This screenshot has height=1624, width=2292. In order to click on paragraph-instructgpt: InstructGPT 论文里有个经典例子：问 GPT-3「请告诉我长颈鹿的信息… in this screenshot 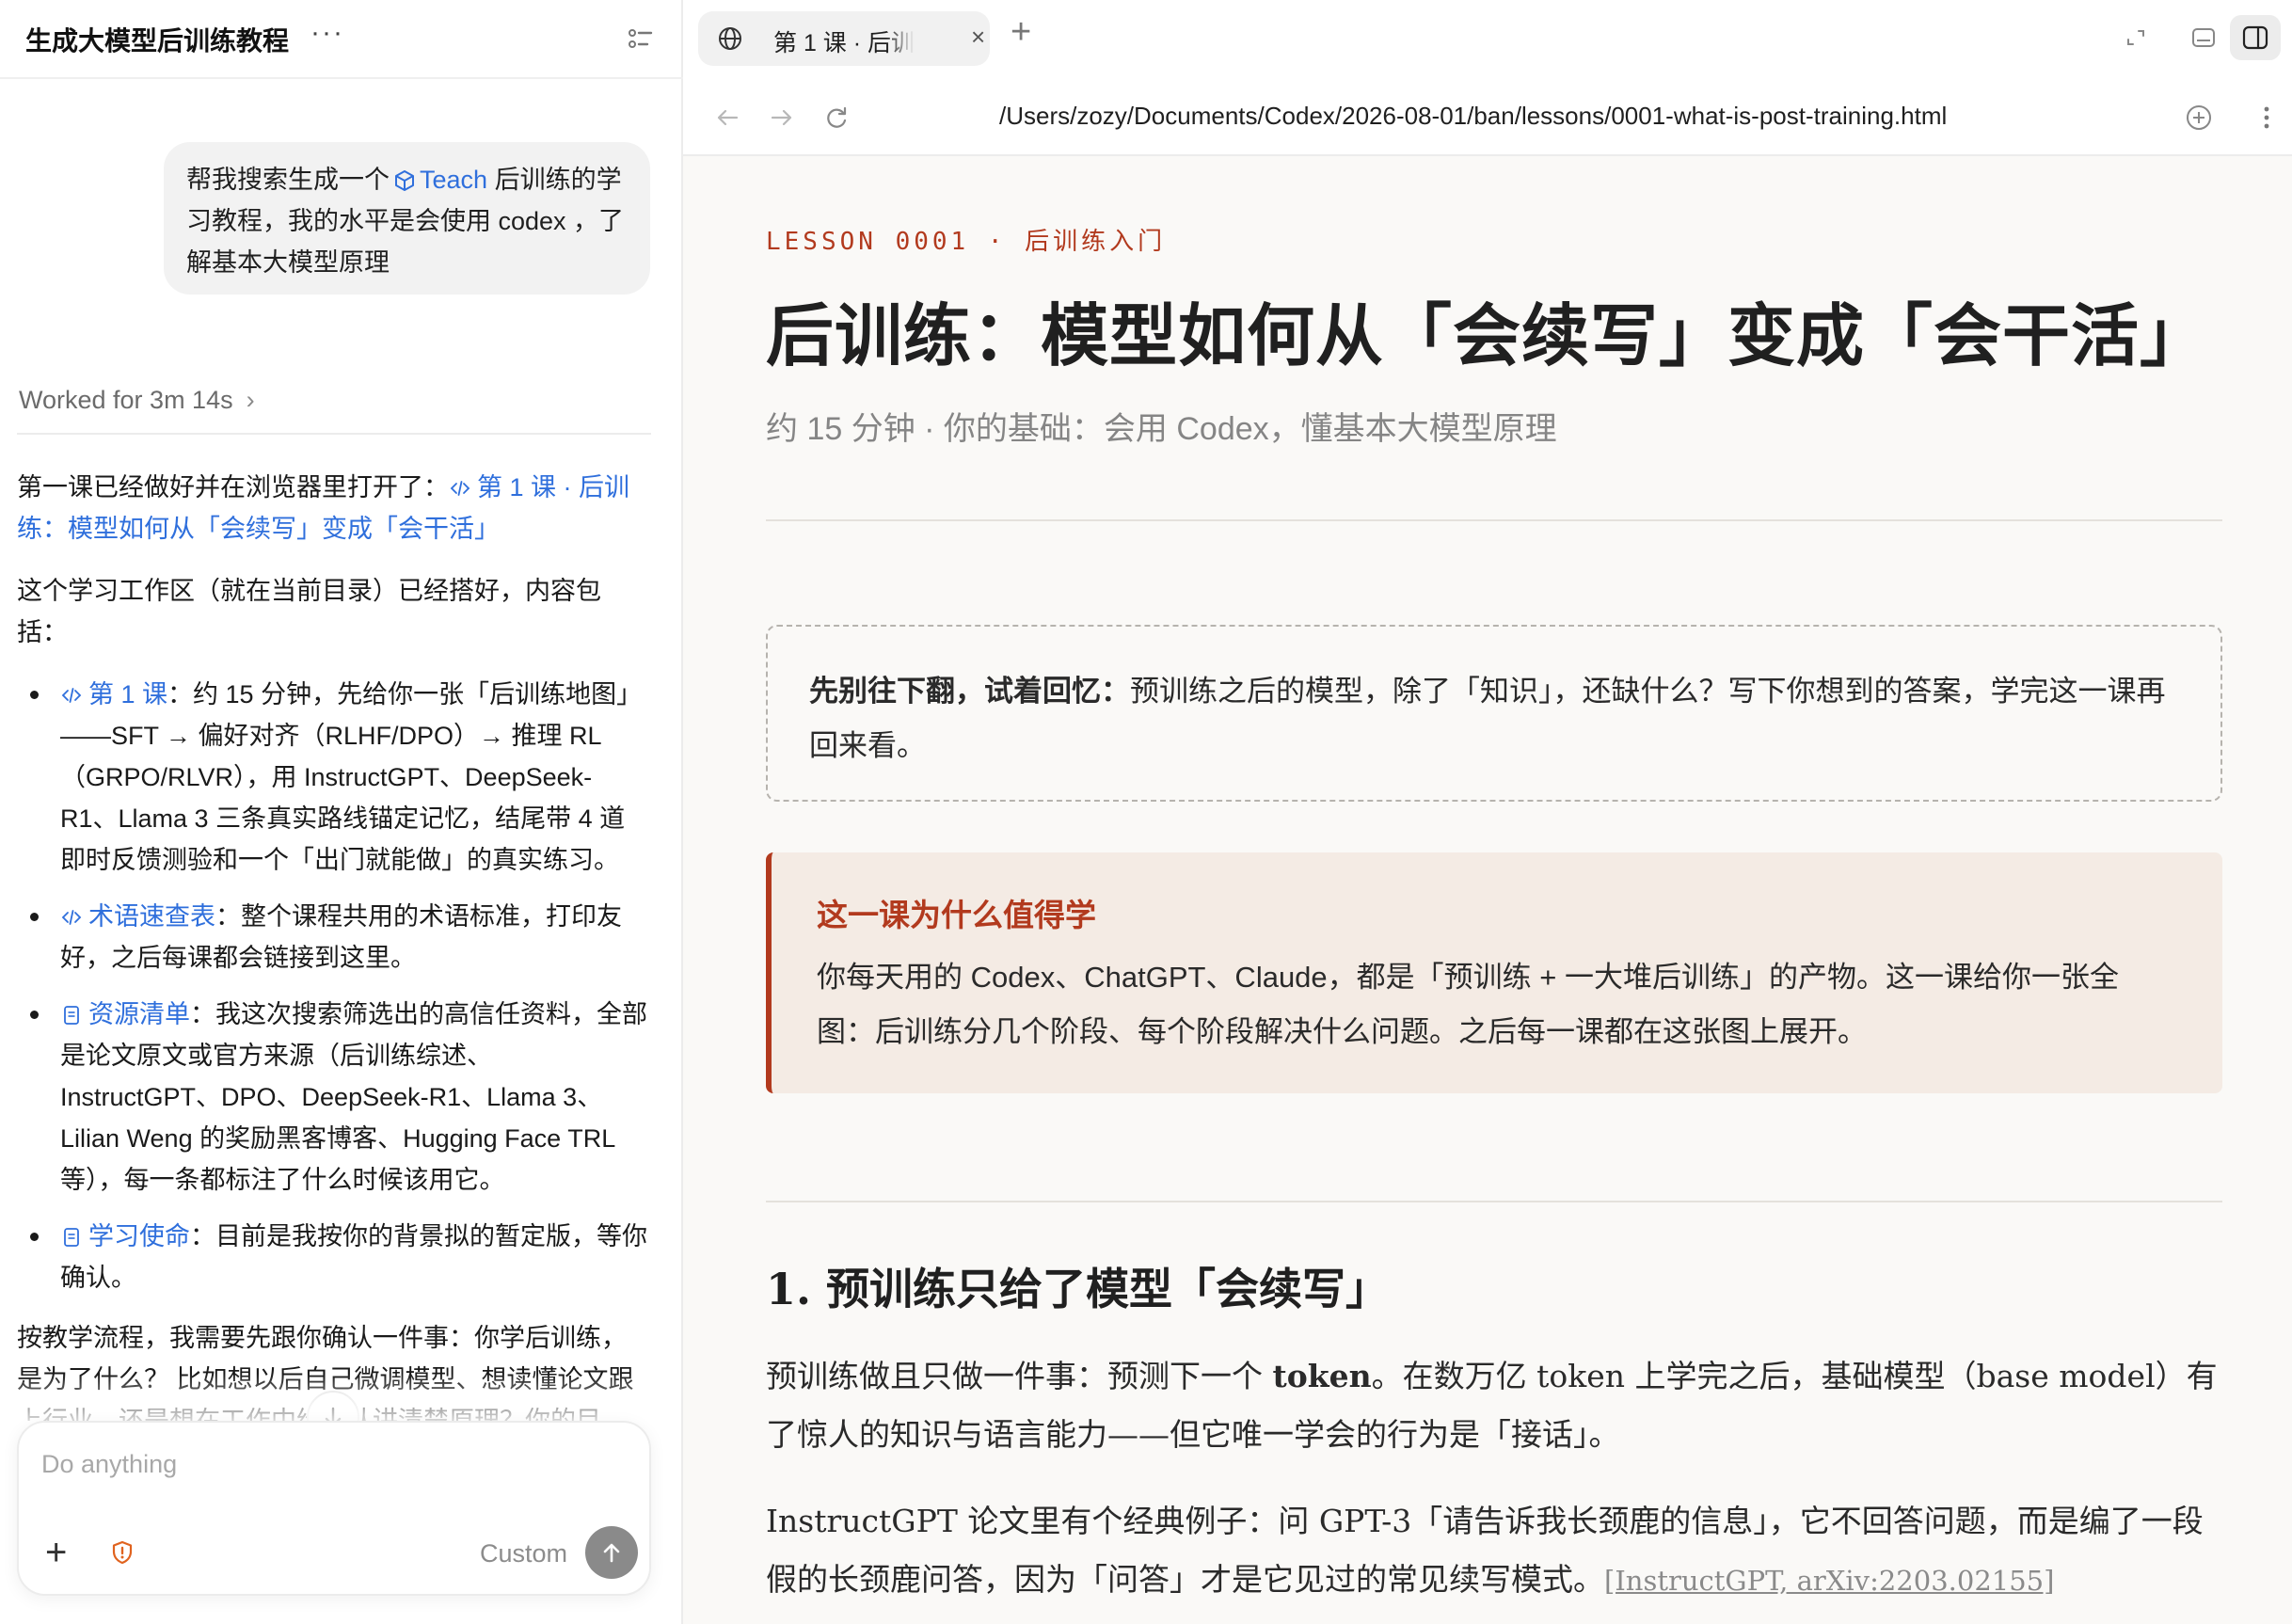, I will do `click(1498, 1551)`.